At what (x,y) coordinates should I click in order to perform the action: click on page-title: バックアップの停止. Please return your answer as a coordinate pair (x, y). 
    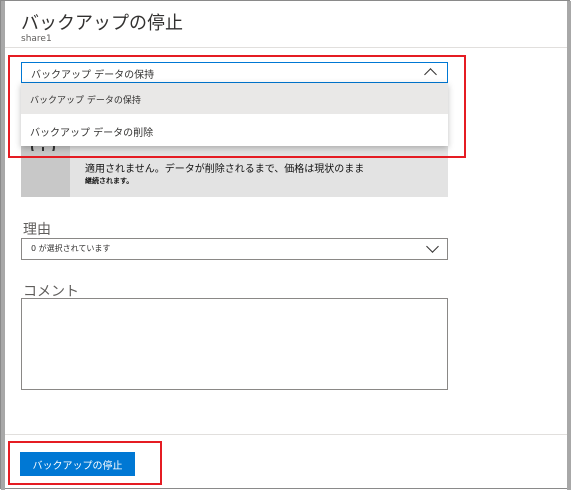
    Looking at the image, I should click on (102, 23).